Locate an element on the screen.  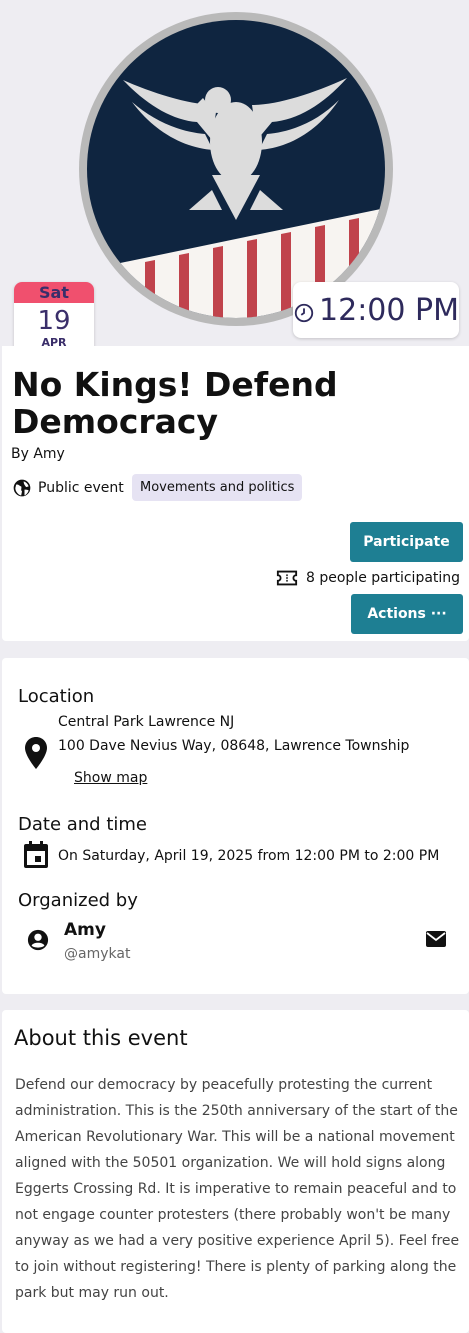
participate-button: Participate is located at coordinates (406, 542).